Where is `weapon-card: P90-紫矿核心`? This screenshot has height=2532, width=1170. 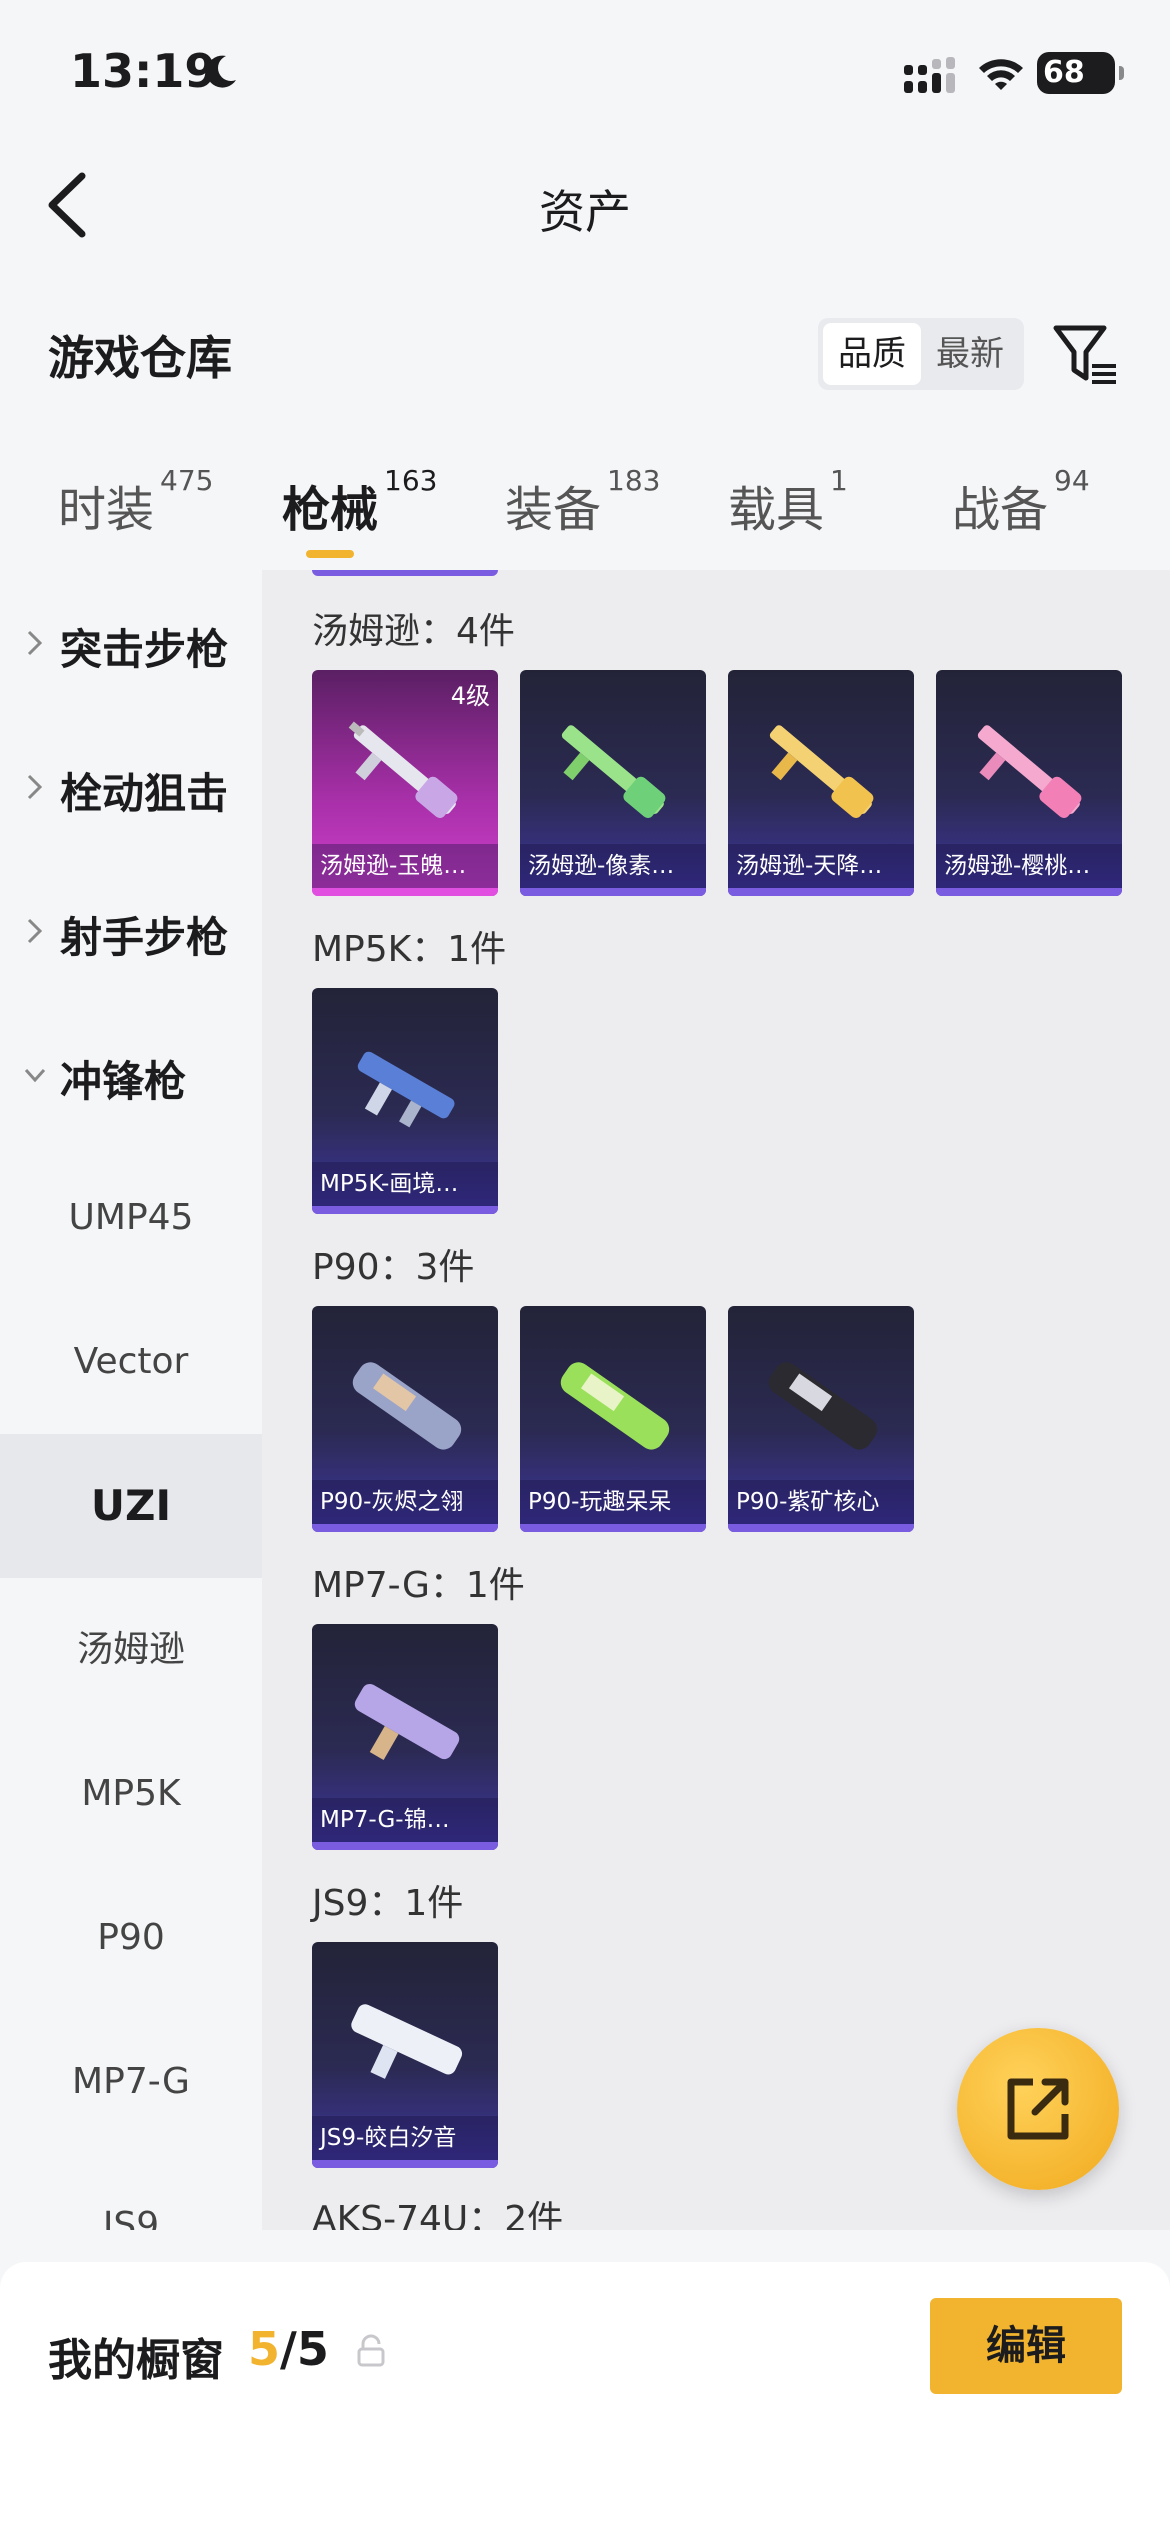
weapon-card: P90-紫矿核心 is located at coordinates (821, 1419).